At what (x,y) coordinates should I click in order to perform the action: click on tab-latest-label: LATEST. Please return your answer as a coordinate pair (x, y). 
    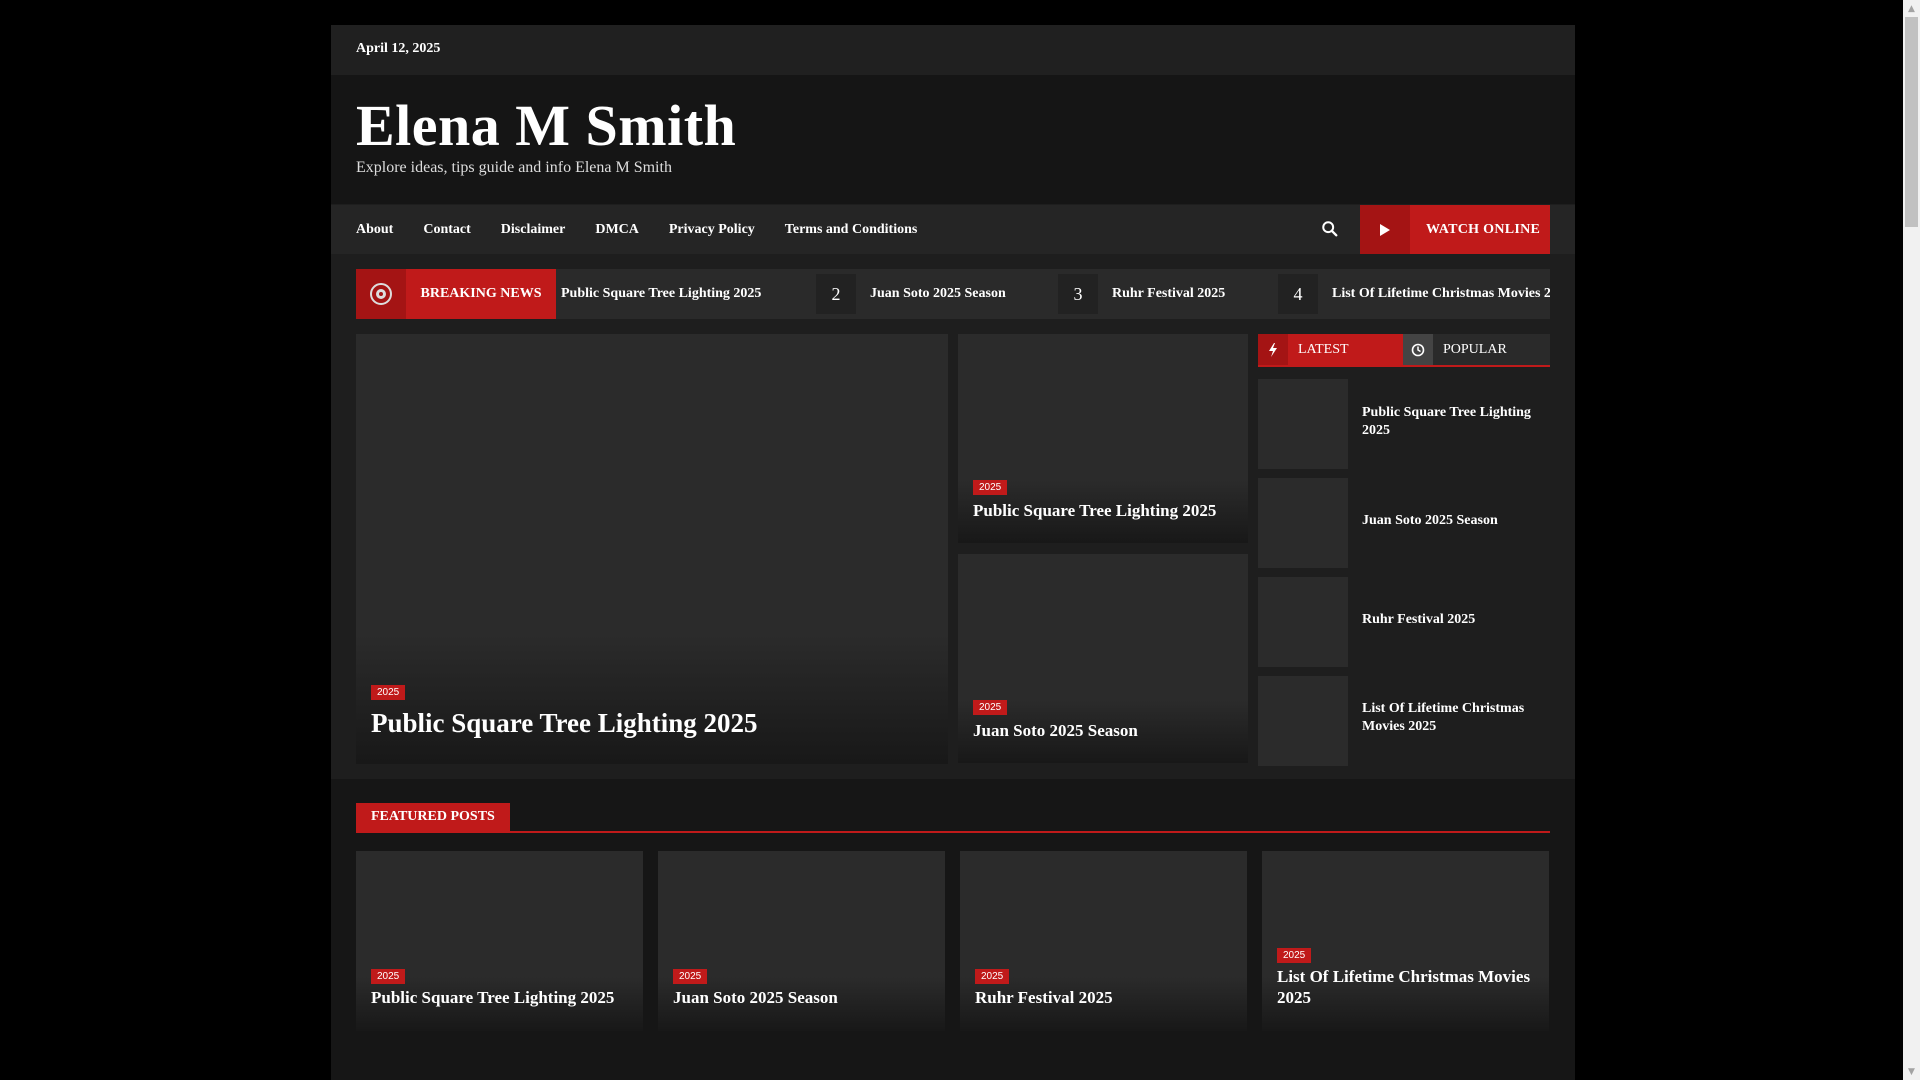
    Looking at the image, I should click on (1323, 349).